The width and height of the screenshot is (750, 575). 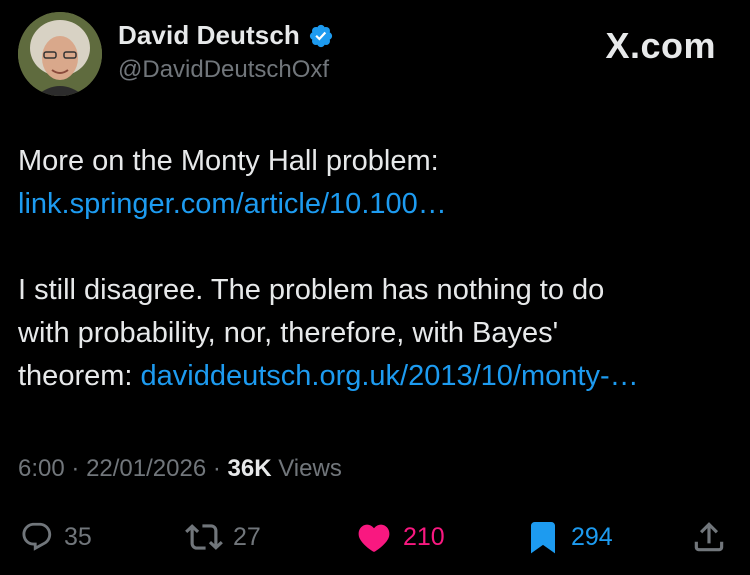 What do you see at coordinates (543, 538) in the screenshot?
I see `bookmark-icon` at bounding box center [543, 538].